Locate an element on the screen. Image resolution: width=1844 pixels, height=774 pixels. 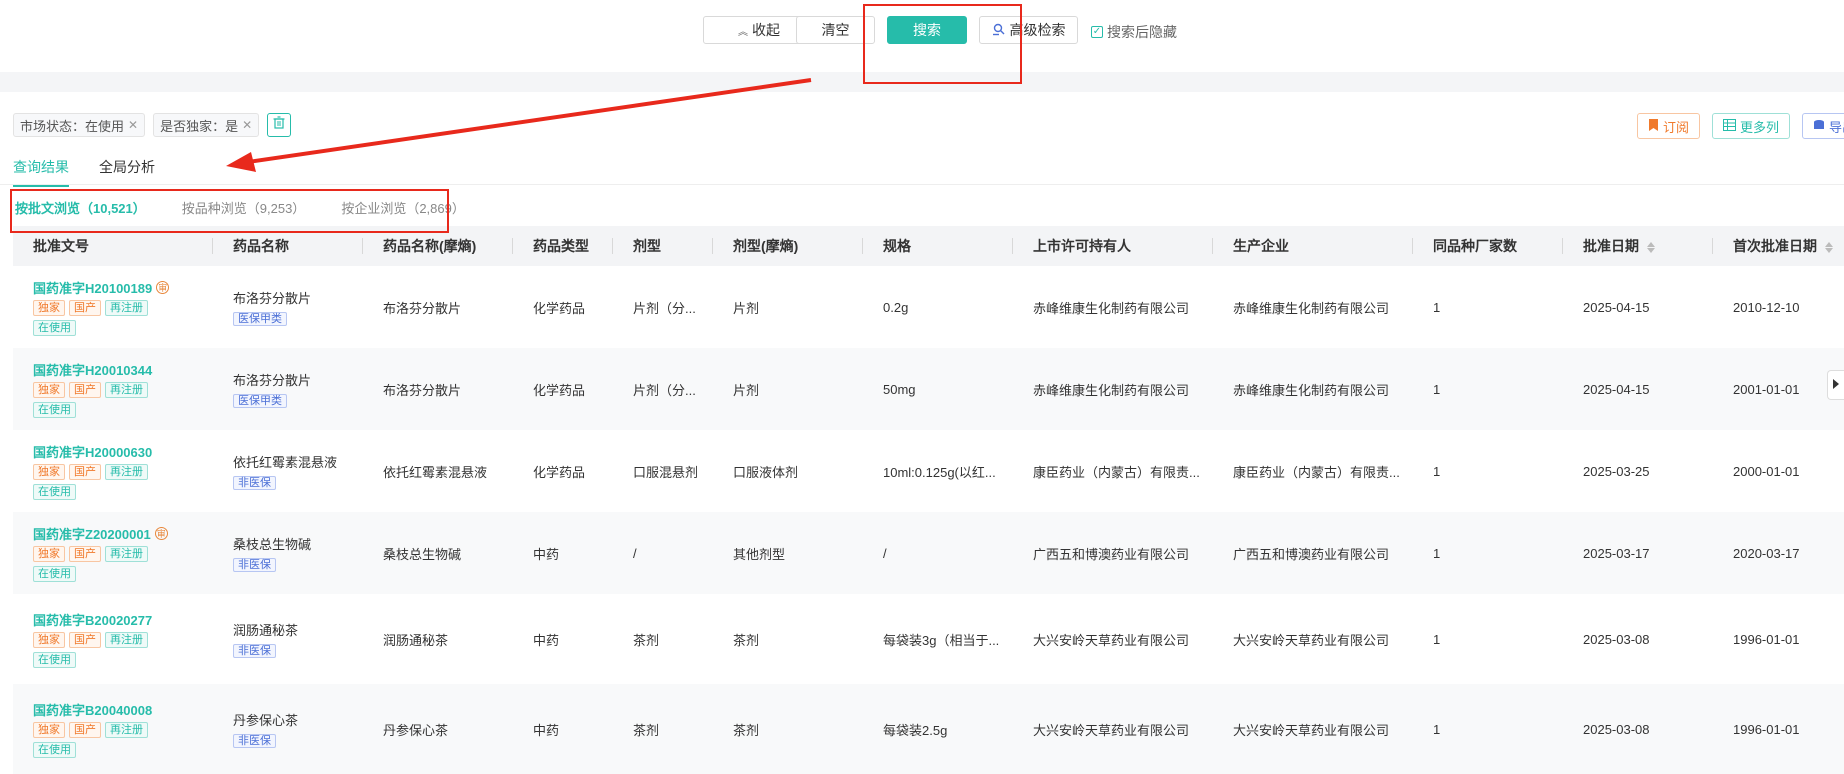
annotation-arrow is located at coordinates (519, 125).